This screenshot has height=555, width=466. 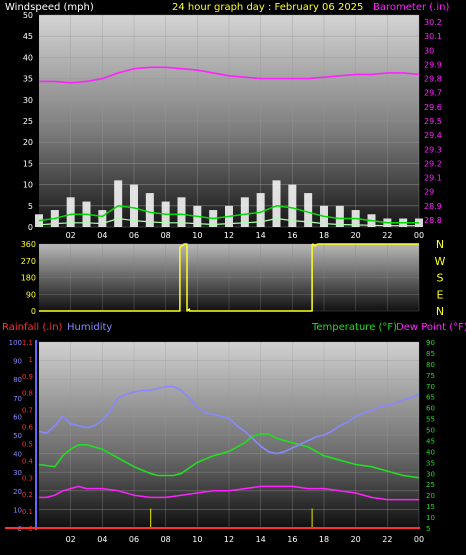 What do you see at coordinates (430, 343) in the screenshot?
I see `temperature-tick-label: 90` at bounding box center [430, 343].